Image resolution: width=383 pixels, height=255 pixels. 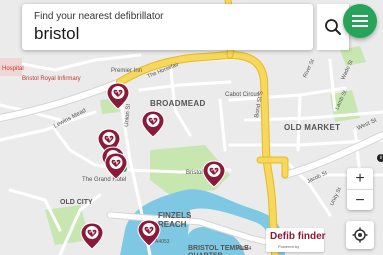 I want to click on search-input: bristol, so click(x=56, y=34).